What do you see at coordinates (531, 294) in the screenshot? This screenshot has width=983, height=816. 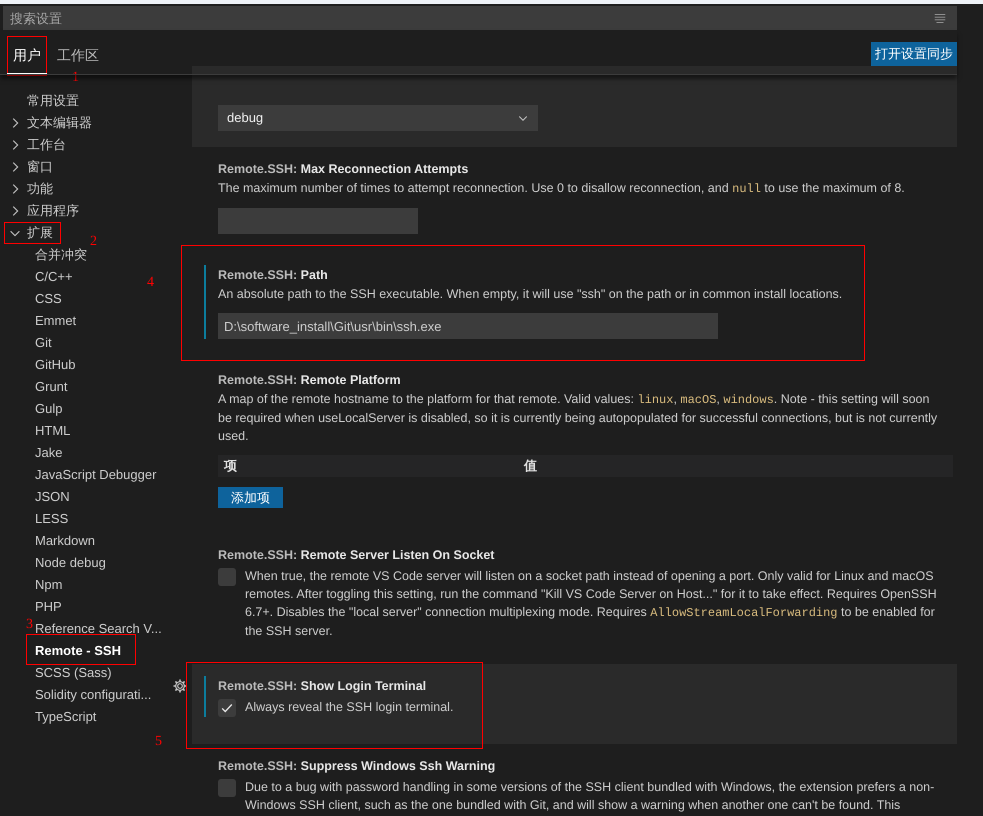 I see `setting-description: An absolute path to the SSH executable. When empty, it will use "ssh" on the path or in common install locations.` at bounding box center [531, 294].